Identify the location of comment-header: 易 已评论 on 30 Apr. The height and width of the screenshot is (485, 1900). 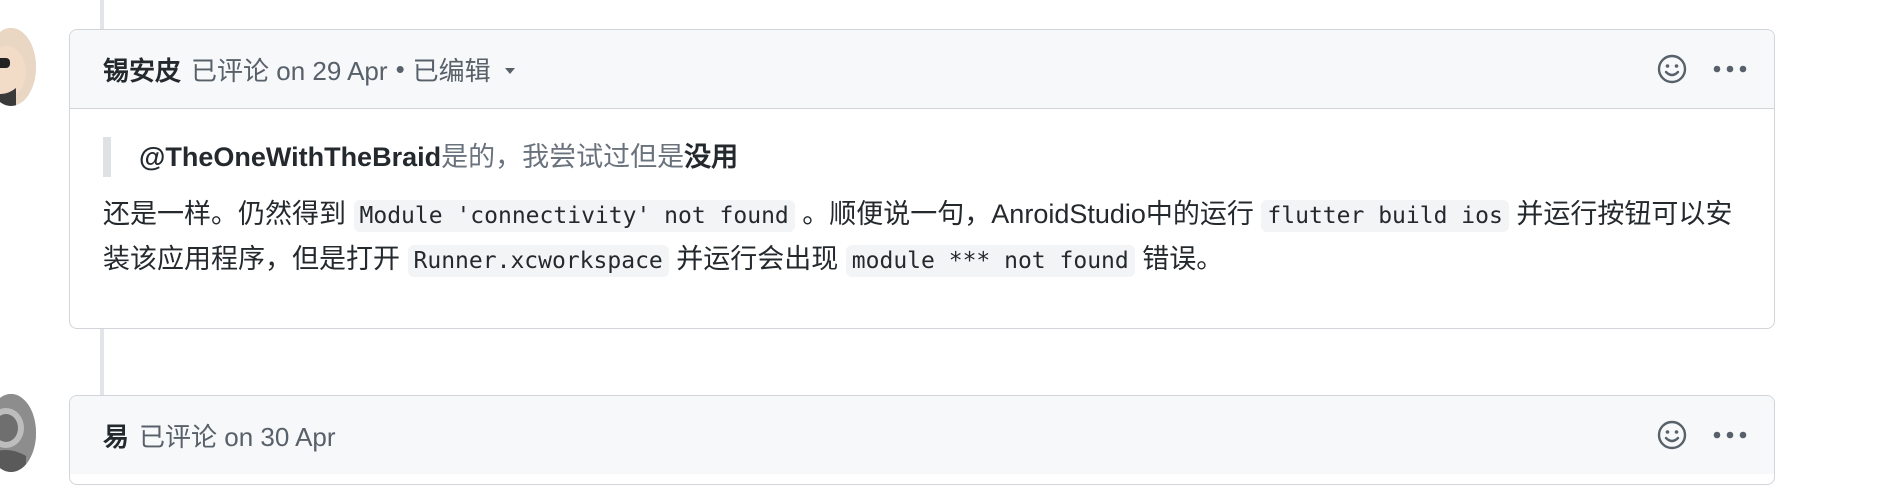
(922, 435).